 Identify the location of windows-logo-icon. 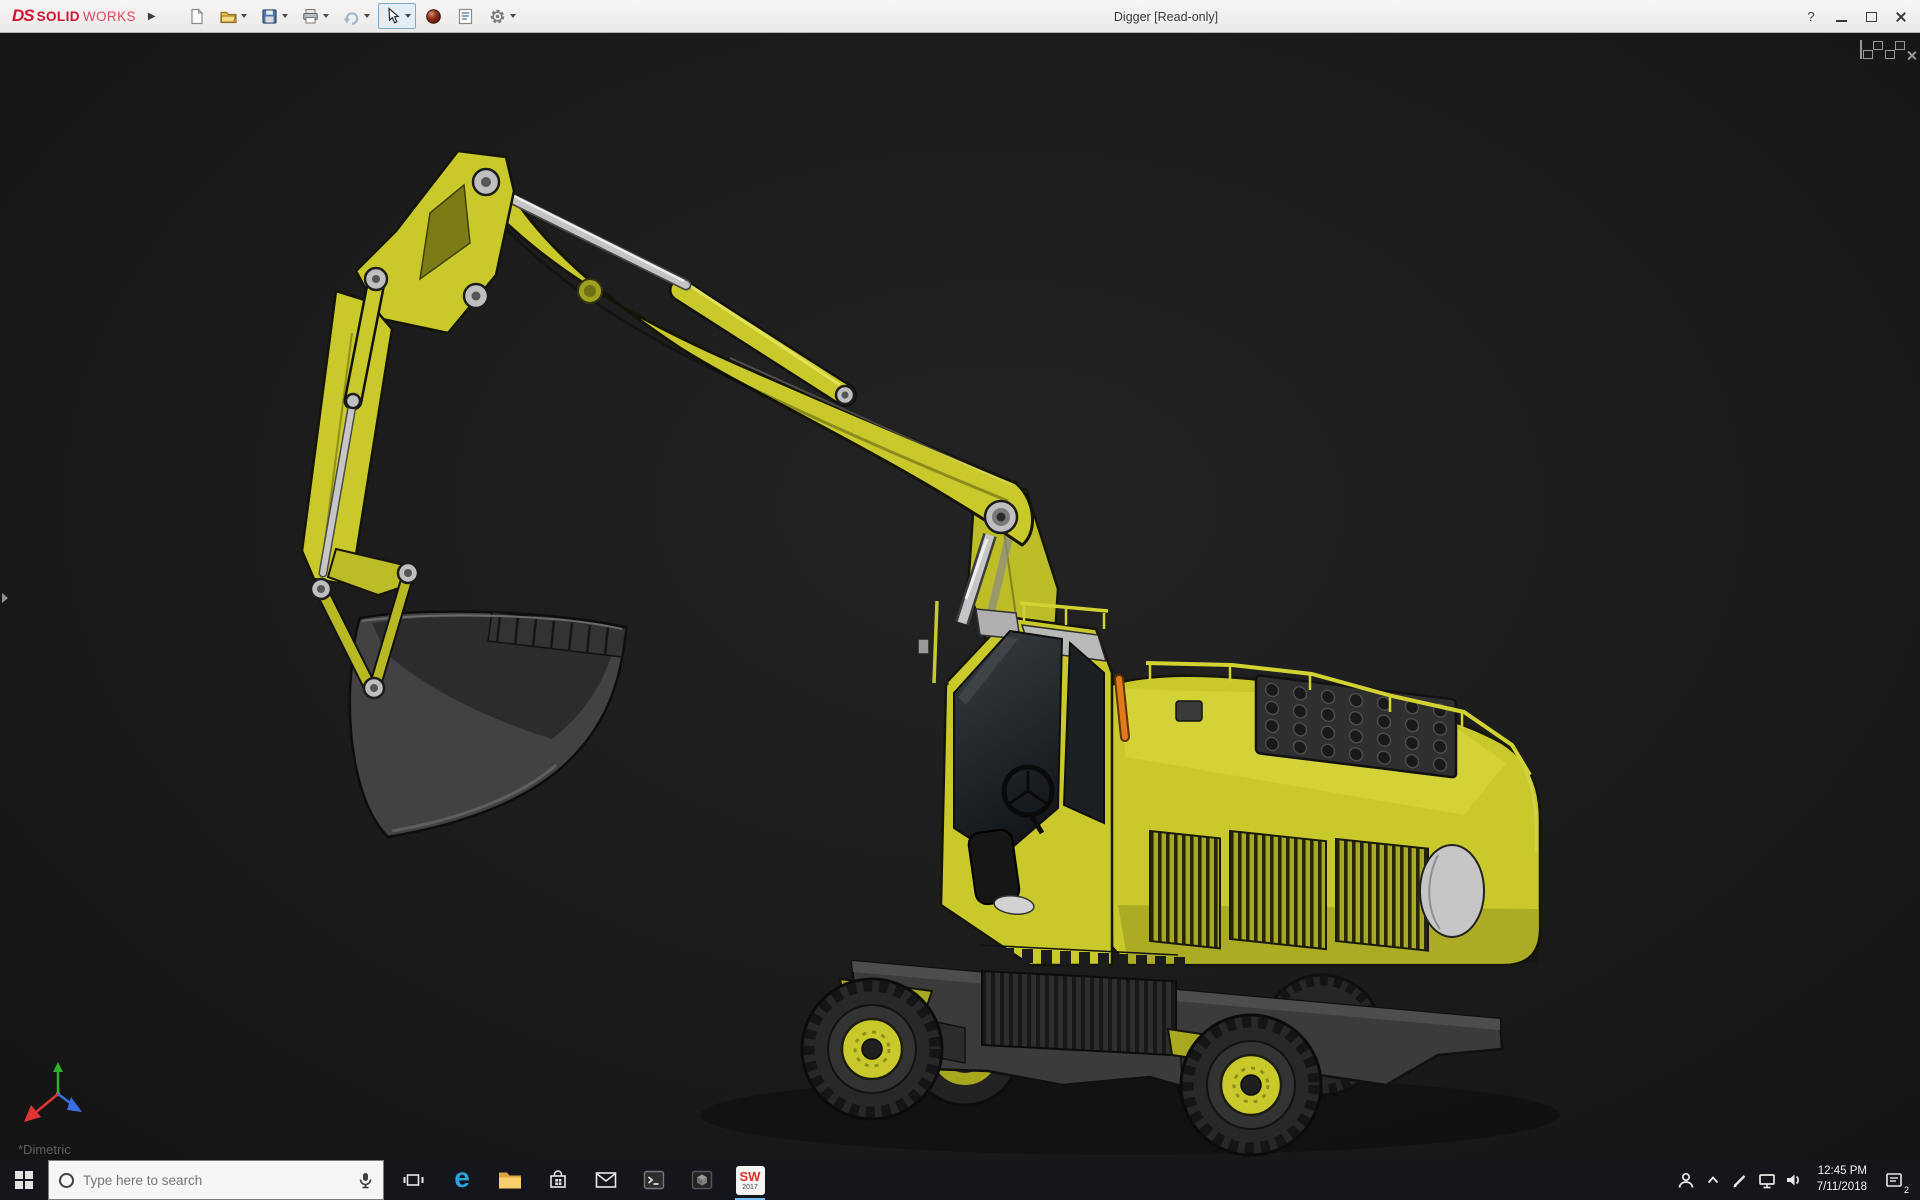
(24, 1180).